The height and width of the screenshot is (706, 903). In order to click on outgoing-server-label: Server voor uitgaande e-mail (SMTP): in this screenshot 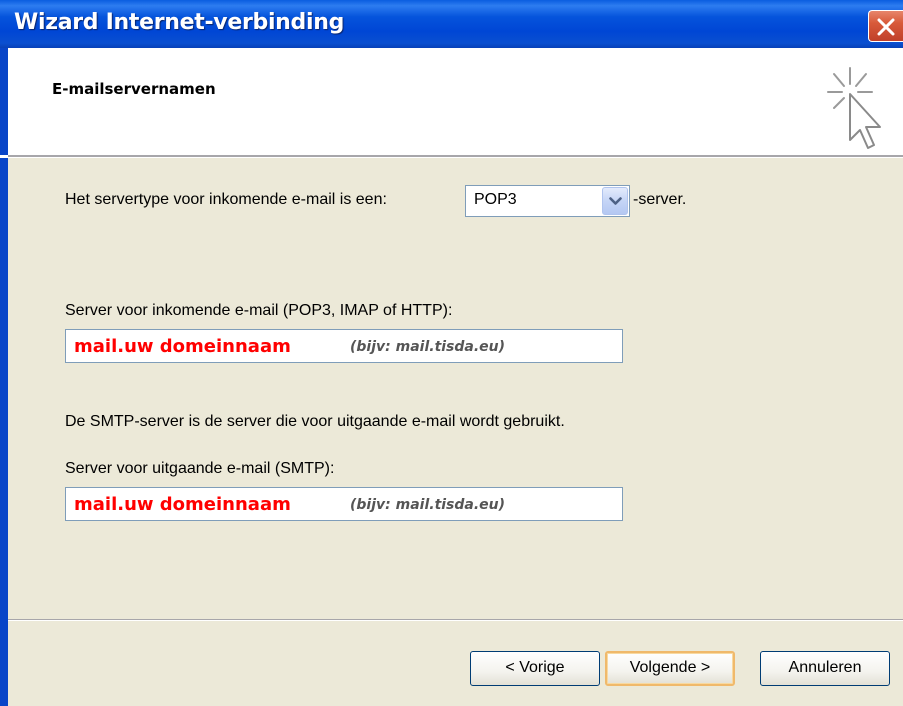, I will do `click(200, 468)`.